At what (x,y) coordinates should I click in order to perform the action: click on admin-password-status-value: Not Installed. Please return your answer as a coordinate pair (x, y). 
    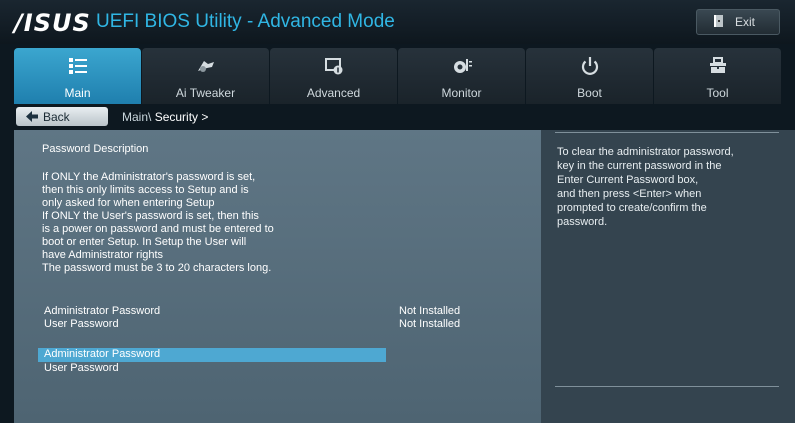
    Looking at the image, I should click on (430, 311).